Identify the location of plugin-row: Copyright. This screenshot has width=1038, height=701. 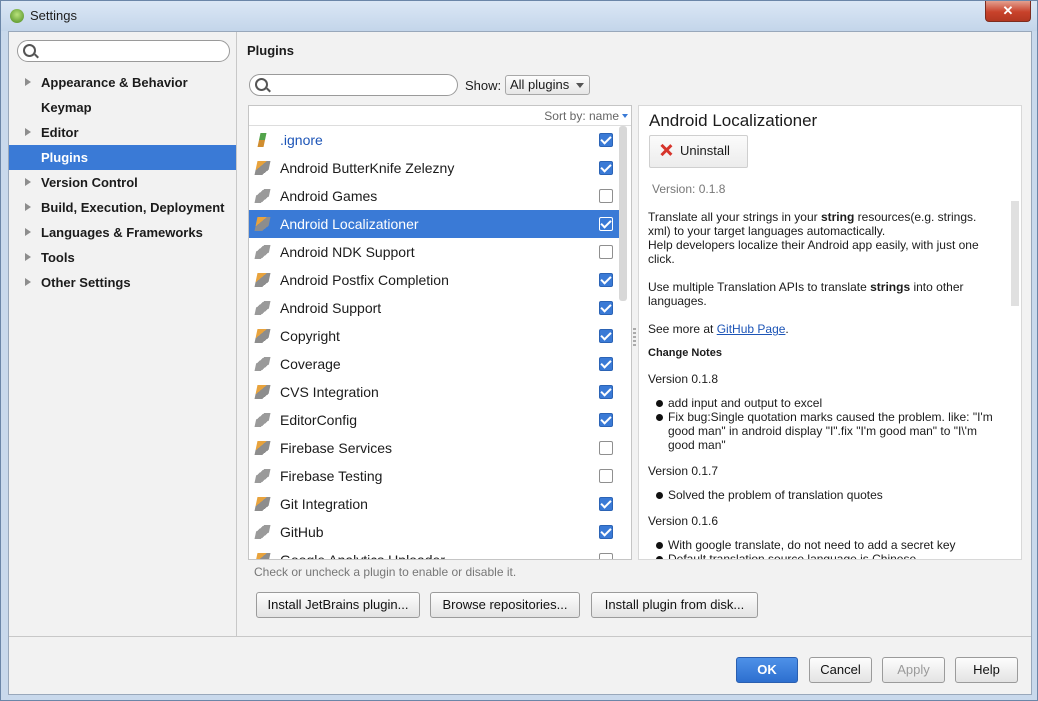
(434, 336).